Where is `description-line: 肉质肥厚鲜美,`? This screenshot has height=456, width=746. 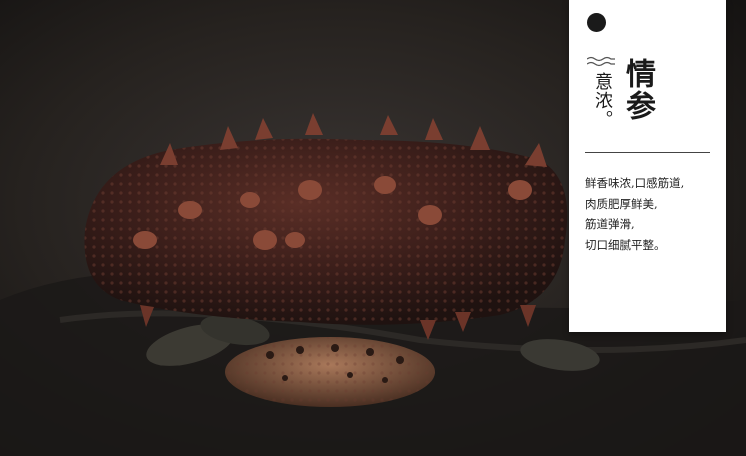
description-line: 肉质肥厚鲜美, is located at coordinates (621, 203).